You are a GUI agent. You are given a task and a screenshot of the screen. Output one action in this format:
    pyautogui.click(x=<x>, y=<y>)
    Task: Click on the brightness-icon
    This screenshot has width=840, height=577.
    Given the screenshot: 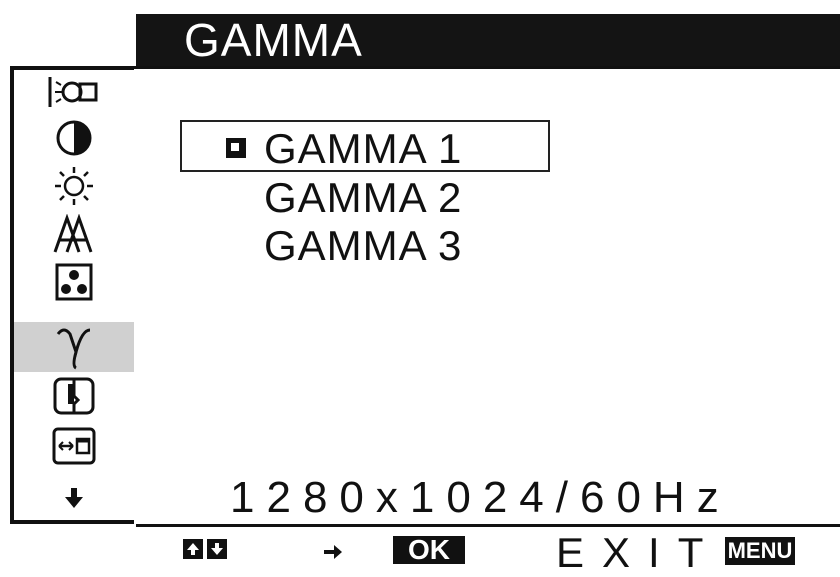 What is the action you would take?
    pyautogui.click(x=74, y=186)
    